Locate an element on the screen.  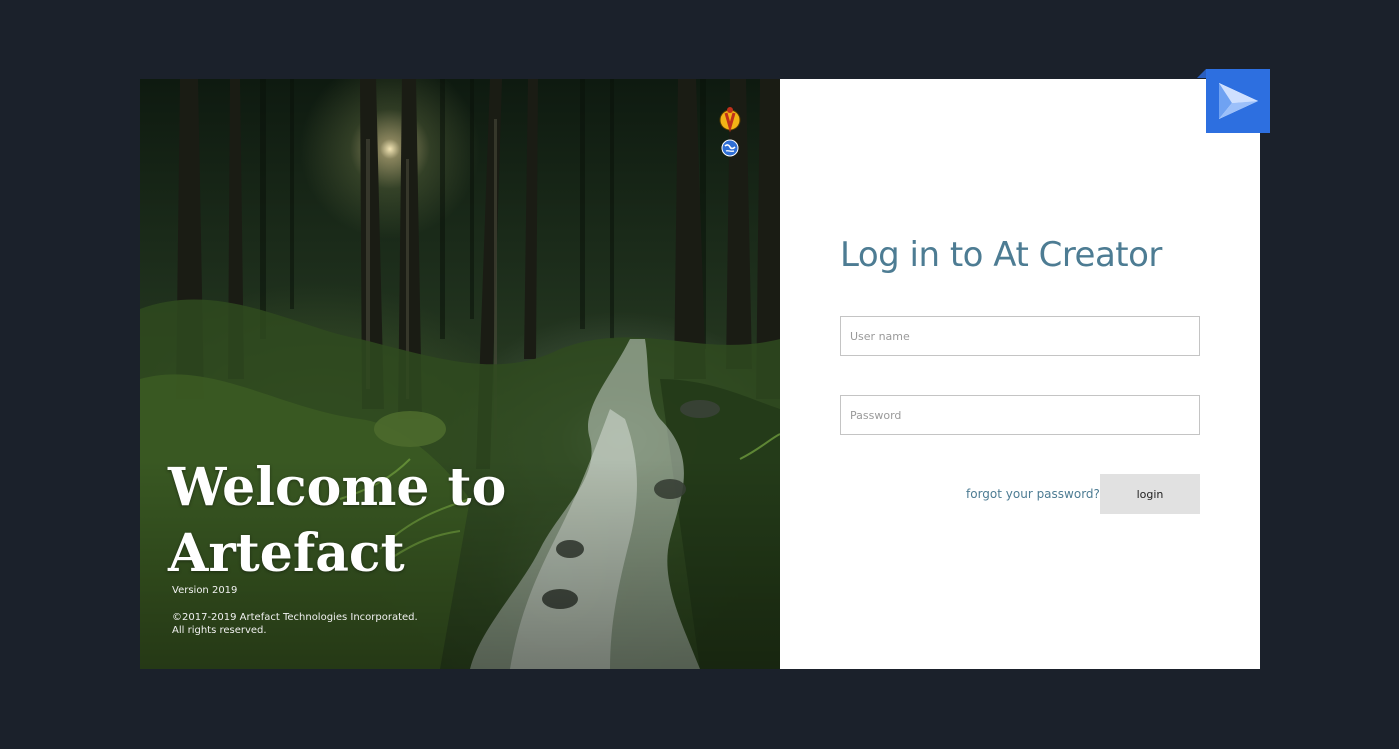
login-heading: Log in to At Creator is located at coordinates (1001, 255).